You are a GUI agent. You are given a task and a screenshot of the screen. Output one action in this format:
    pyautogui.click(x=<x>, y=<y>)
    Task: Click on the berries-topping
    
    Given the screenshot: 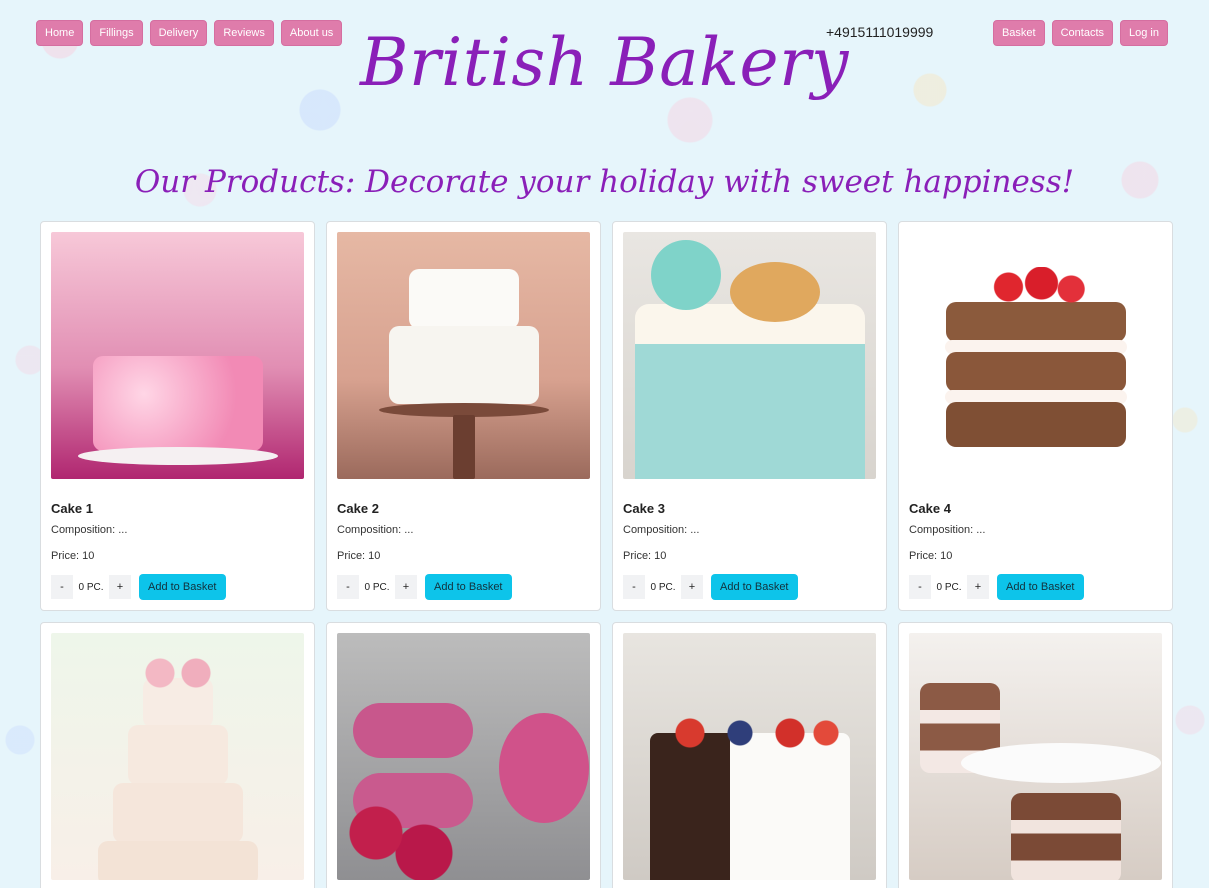 What is the action you would take?
    pyautogui.click(x=749, y=733)
    